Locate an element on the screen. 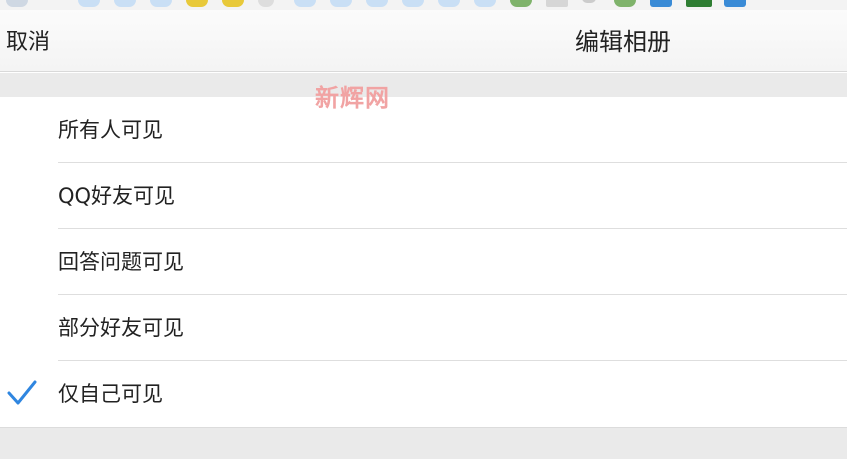 Image resolution: width=847 pixels, height=459 pixels. heart-icon is located at coordinates (266, 3).